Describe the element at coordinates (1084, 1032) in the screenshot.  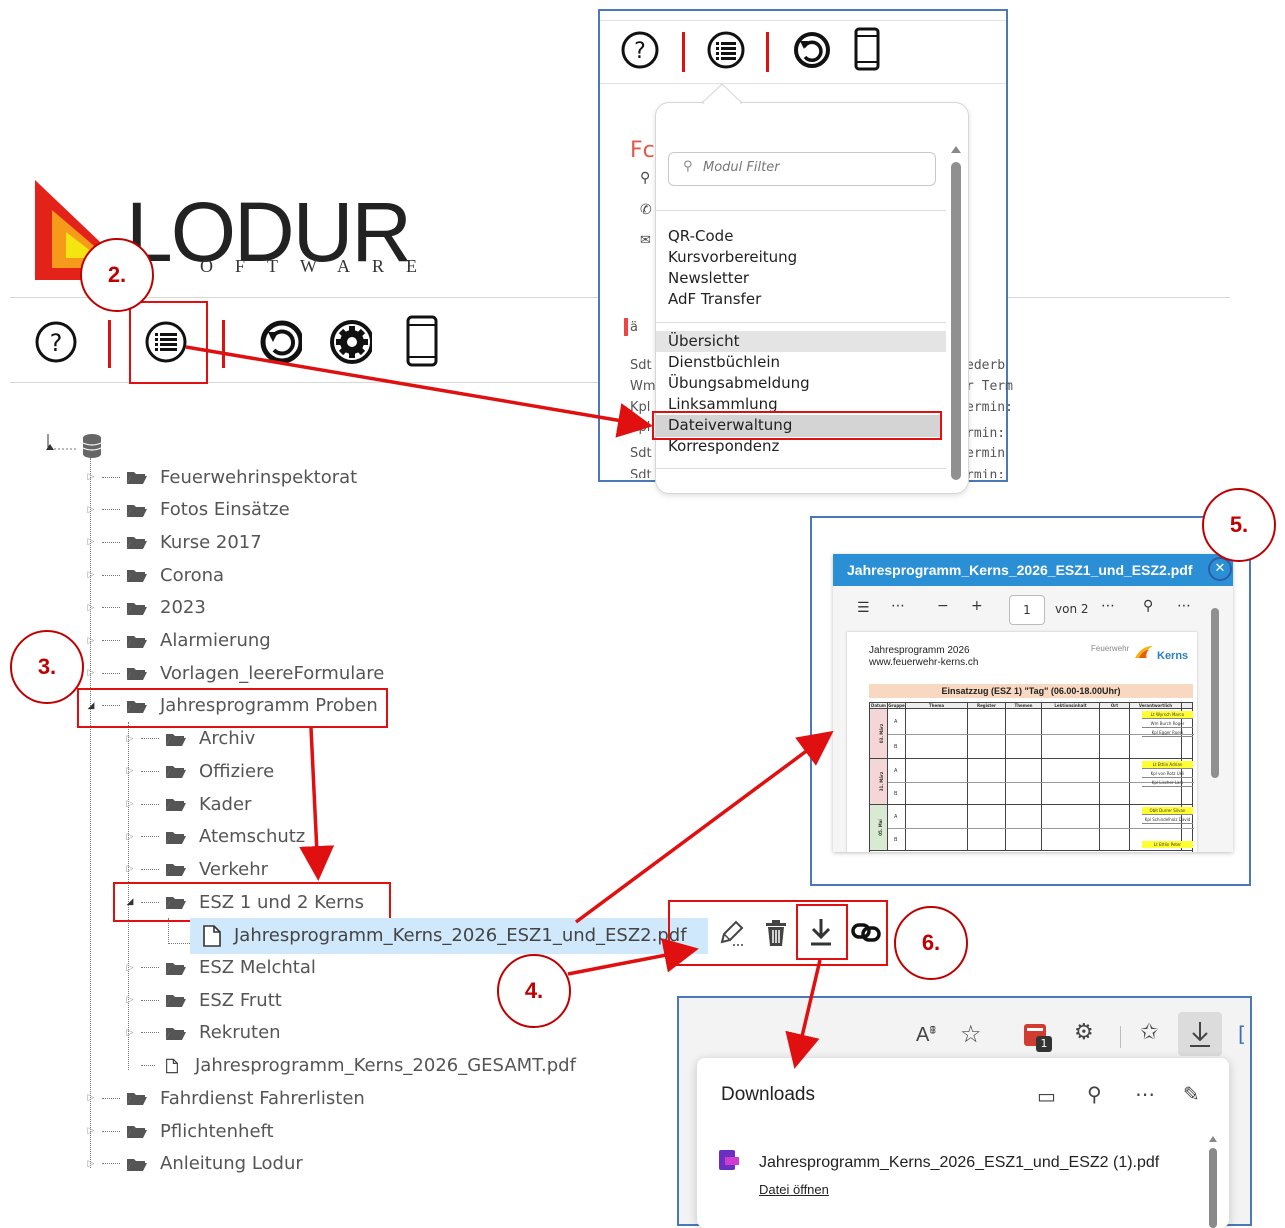
I see `extensions-icon: ⚙` at that location.